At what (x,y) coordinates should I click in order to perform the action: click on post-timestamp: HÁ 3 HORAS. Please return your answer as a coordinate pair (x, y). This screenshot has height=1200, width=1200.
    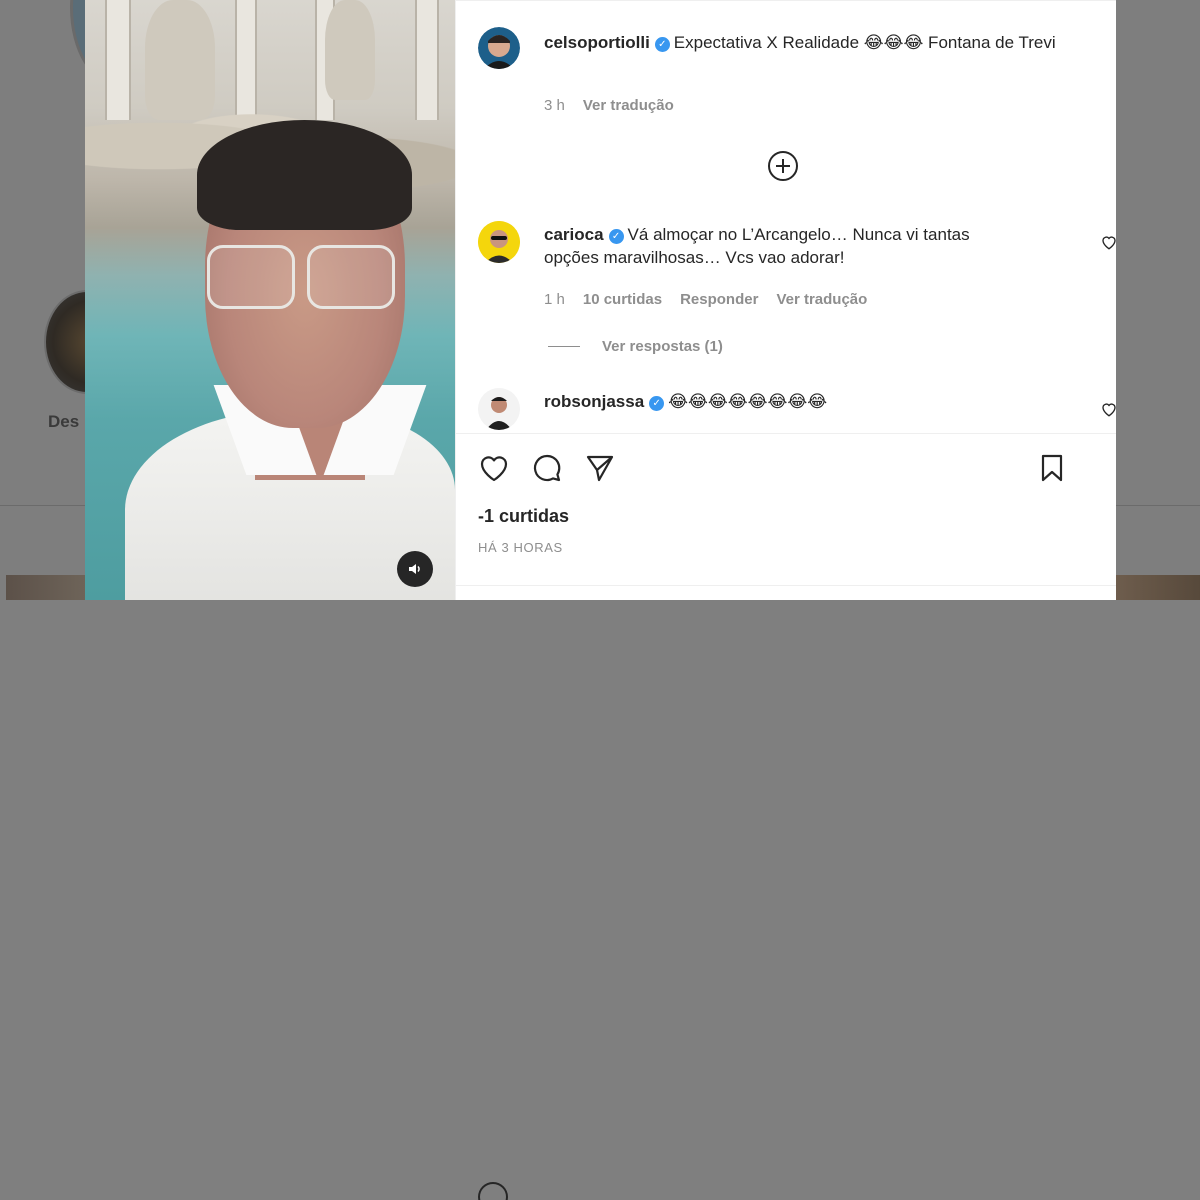
    Looking at the image, I should click on (520, 547).